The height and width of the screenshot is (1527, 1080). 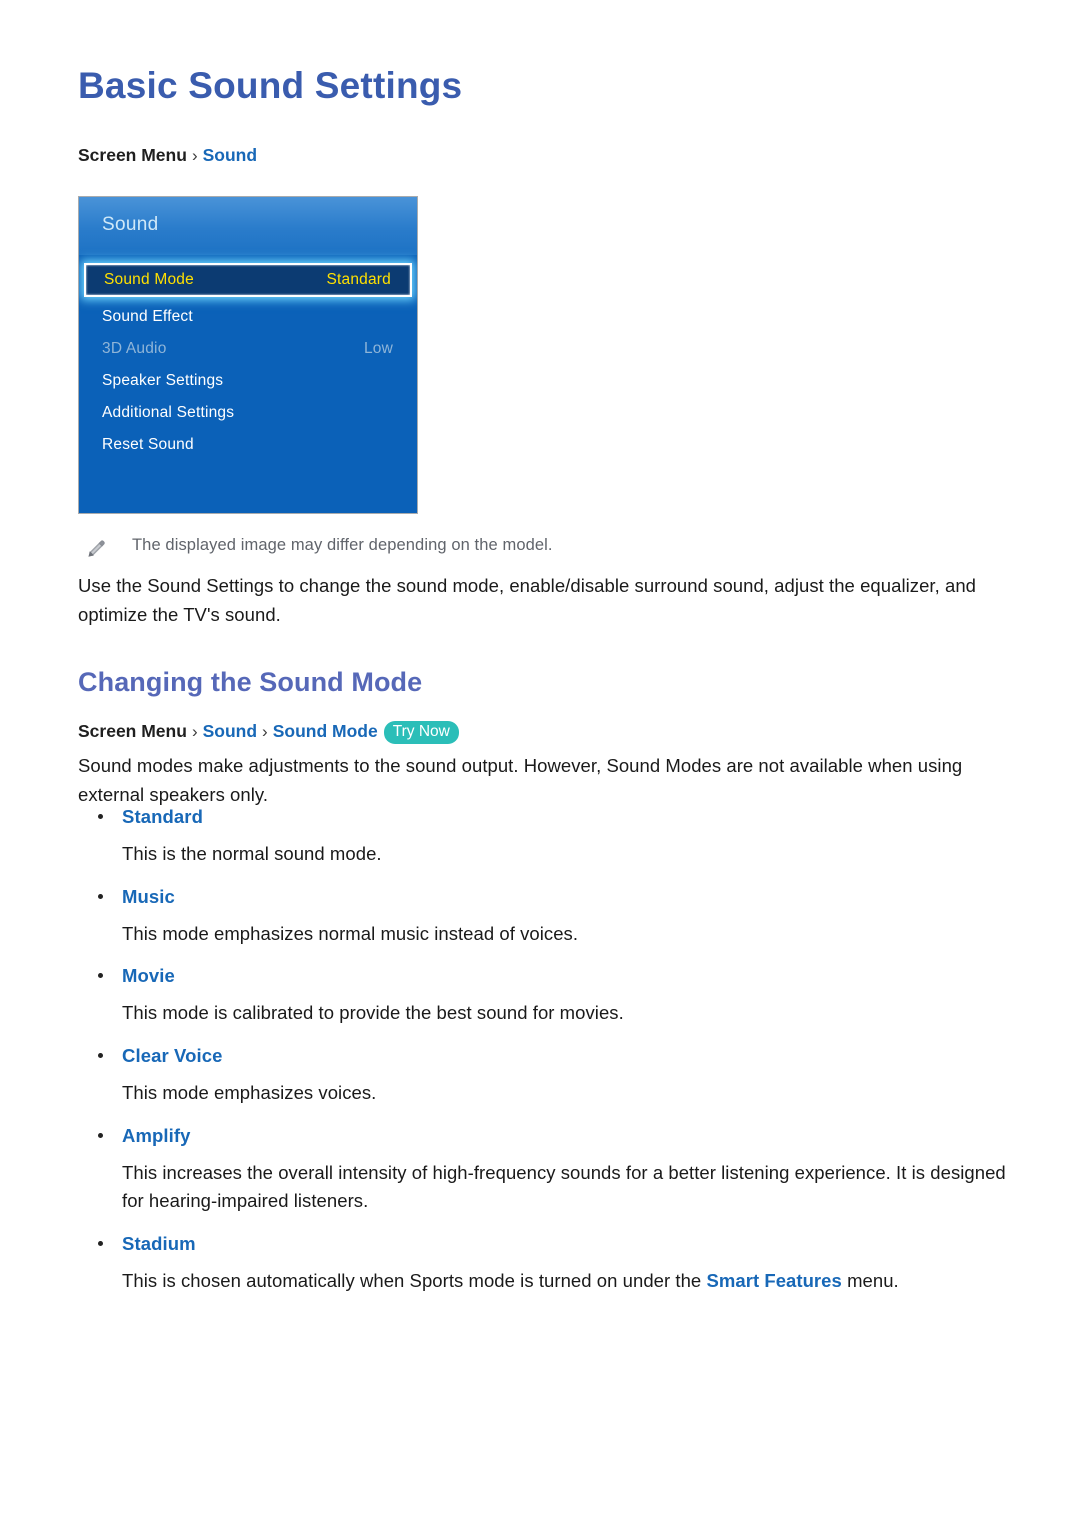 What do you see at coordinates (325, 731) in the screenshot?
I see `breadcrumb-item-sound-mode: Sound Mode` at bounding box center [325, 731].